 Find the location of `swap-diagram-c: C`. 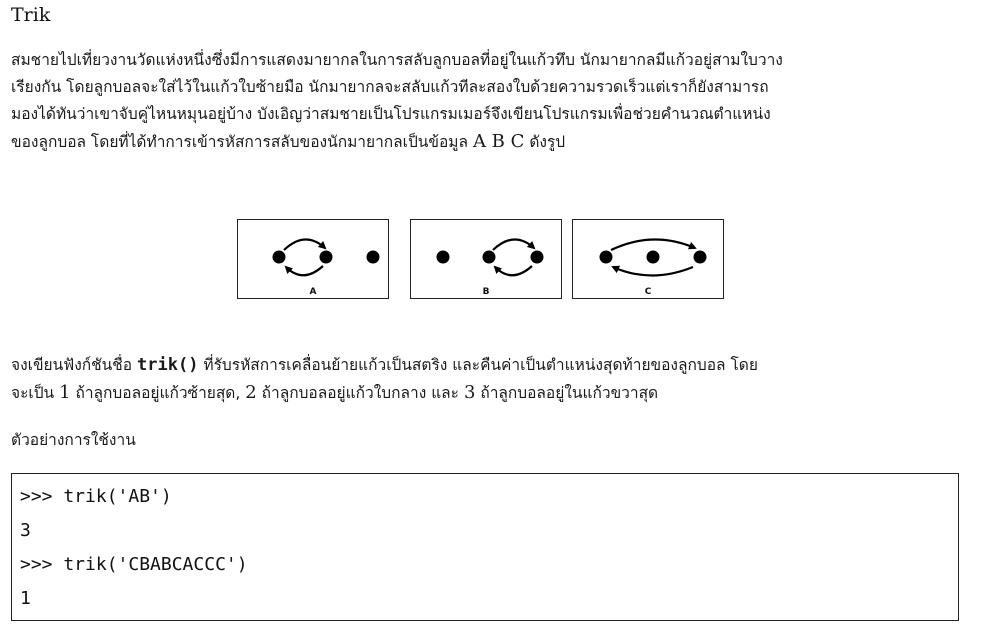

swap-diagram-c: C is located at coordinates (648, 259).